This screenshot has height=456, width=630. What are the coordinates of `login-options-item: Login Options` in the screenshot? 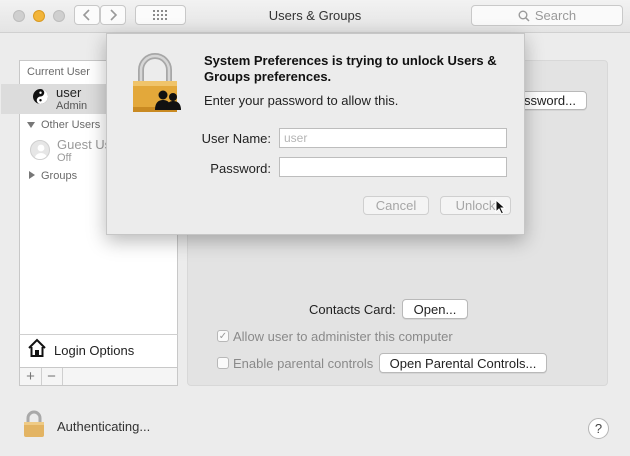 It's located at (94, 350).